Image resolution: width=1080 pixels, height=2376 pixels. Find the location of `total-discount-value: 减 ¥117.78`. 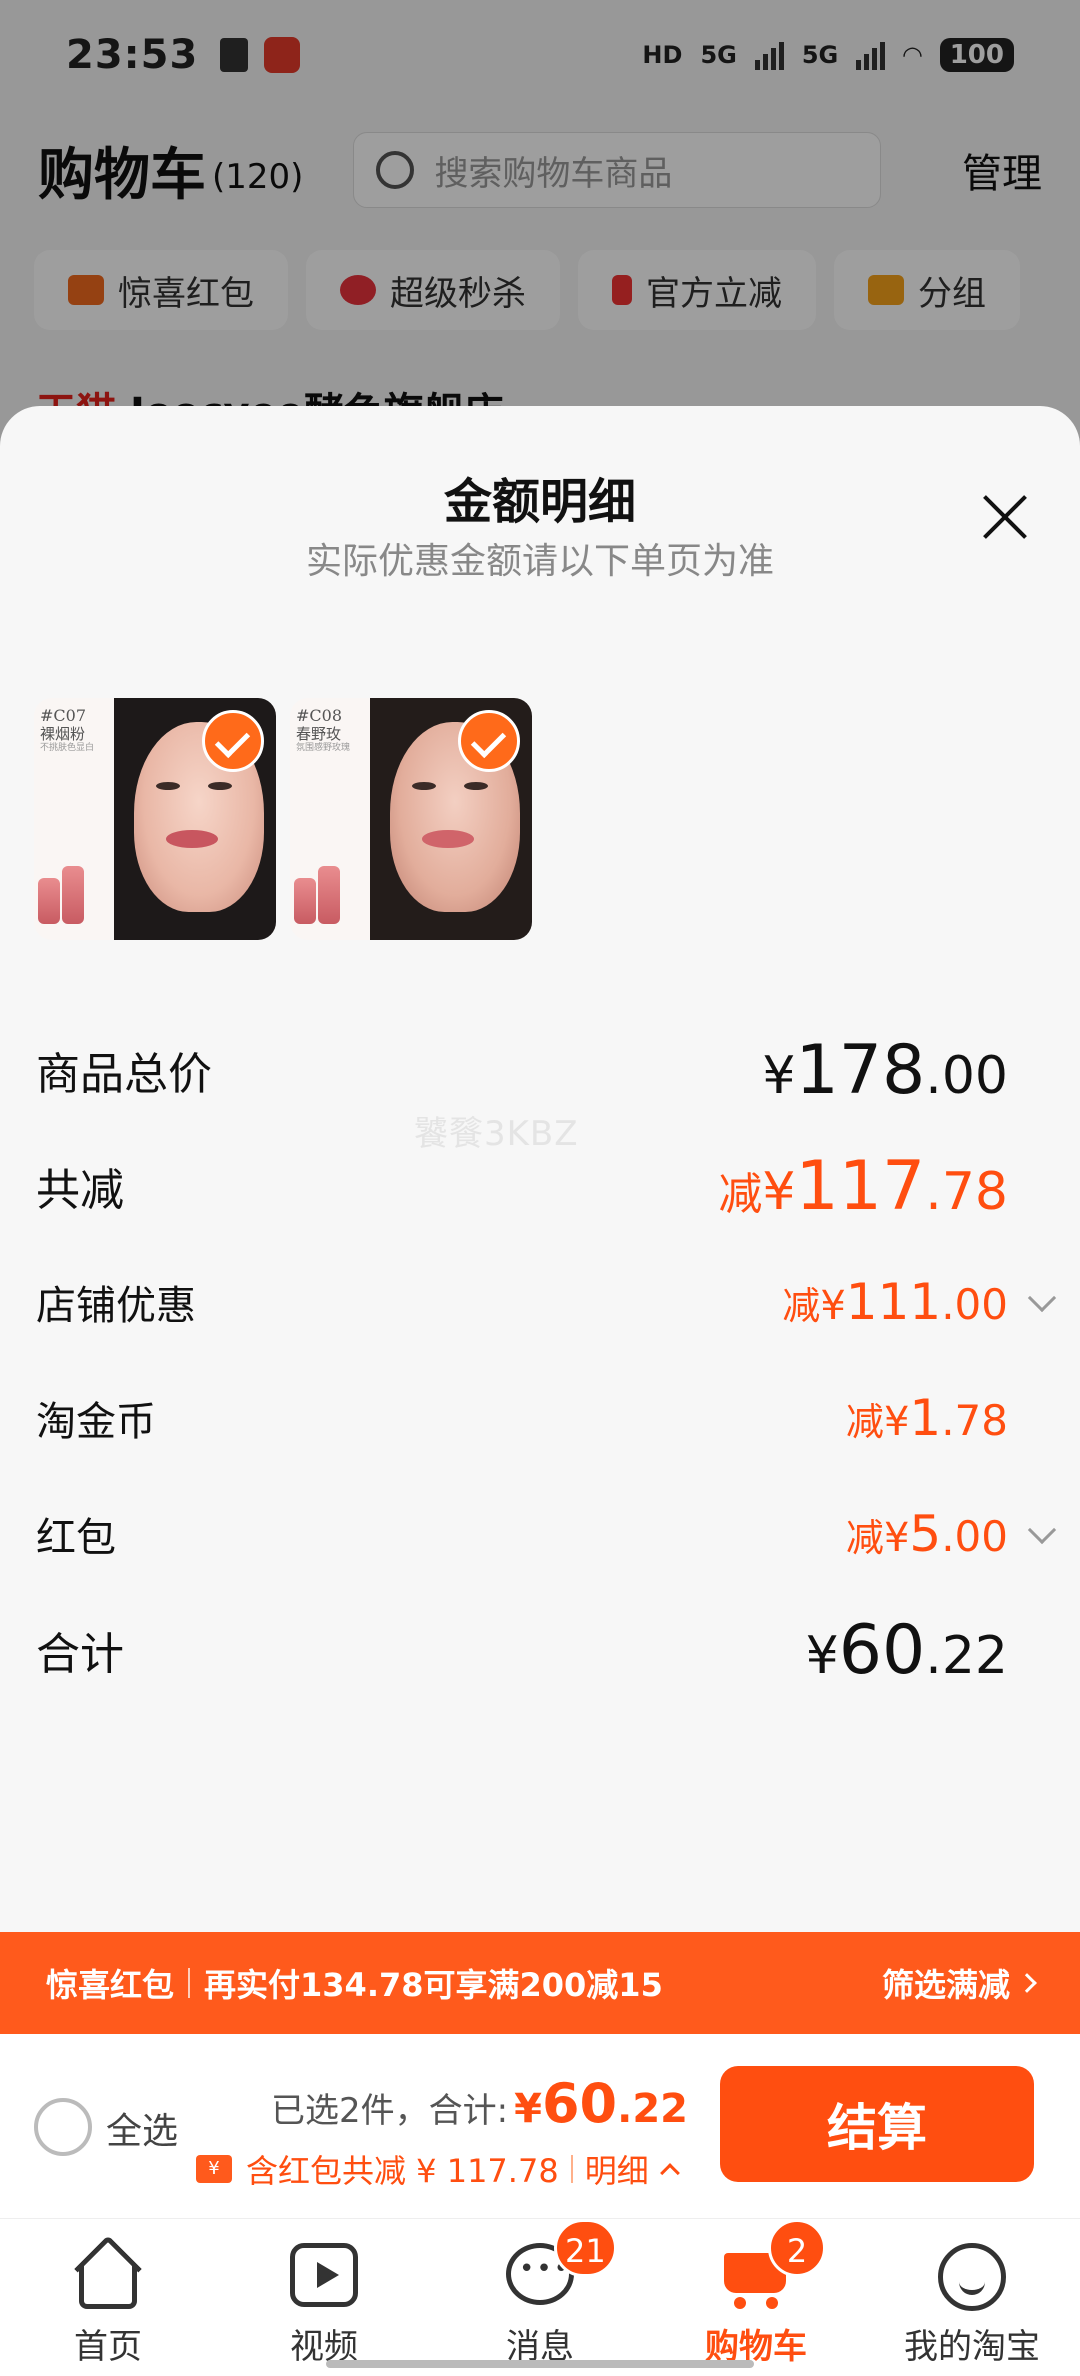

total-discount-value: 减 ¥117.78 is located at coordinates (863, 1186).